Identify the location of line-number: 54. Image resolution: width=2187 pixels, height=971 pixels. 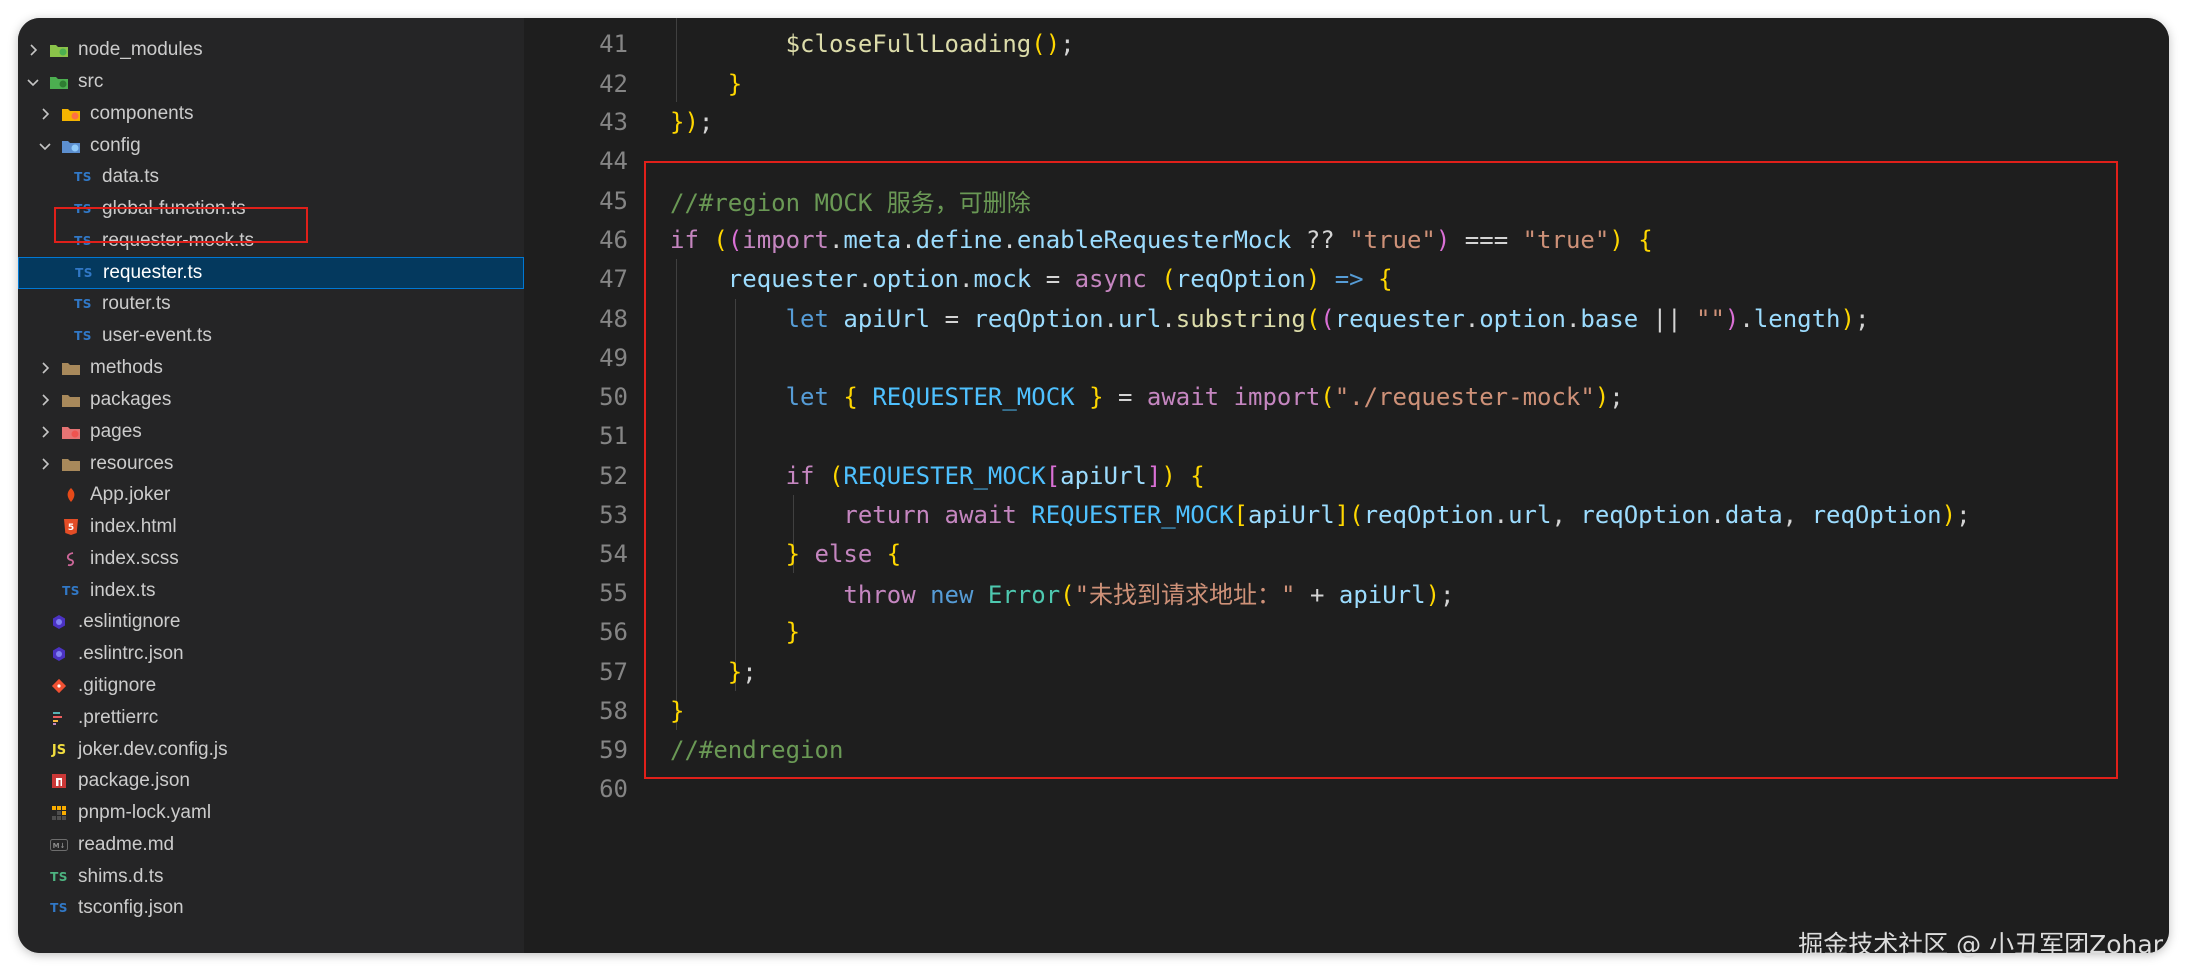
(613, 553).